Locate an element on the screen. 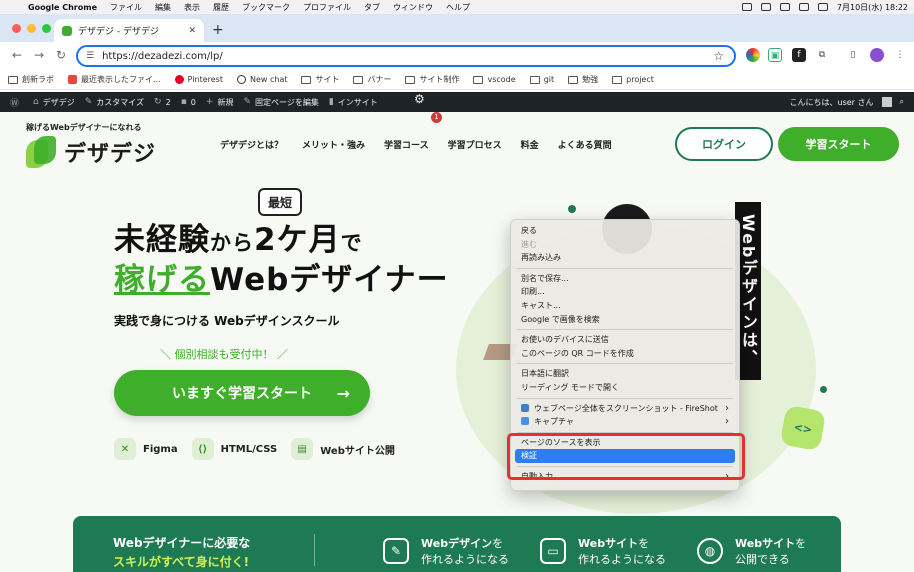  new-tab-button: + is located at coordinates (218, 30).